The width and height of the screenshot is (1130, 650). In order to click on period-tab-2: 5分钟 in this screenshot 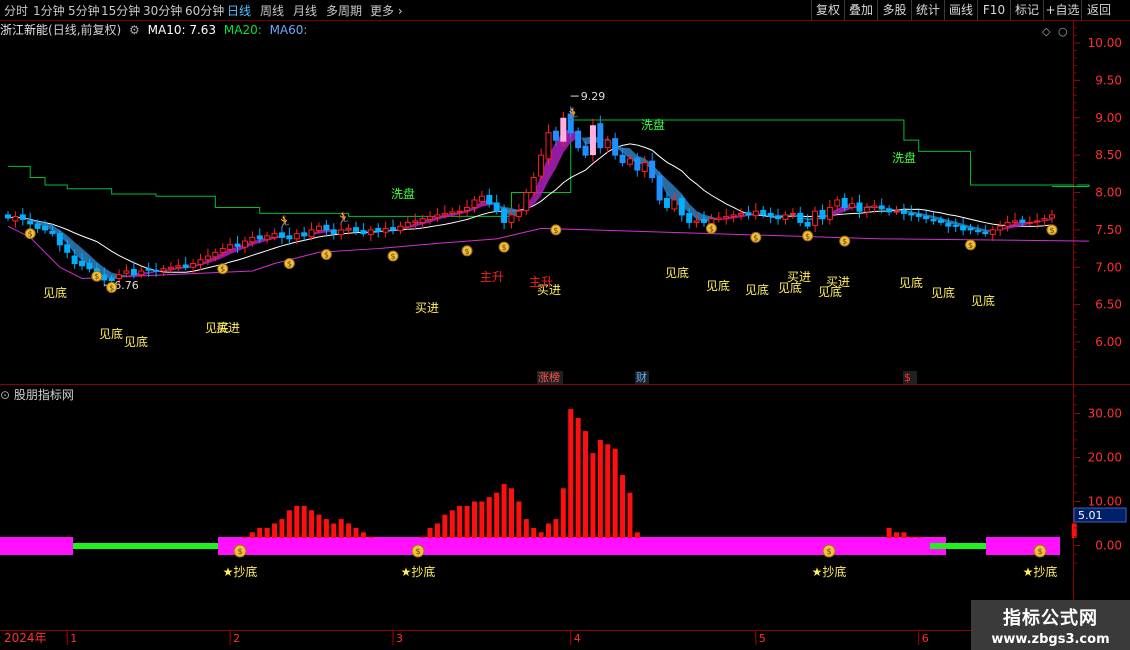, I will do `click(84, 10)`.